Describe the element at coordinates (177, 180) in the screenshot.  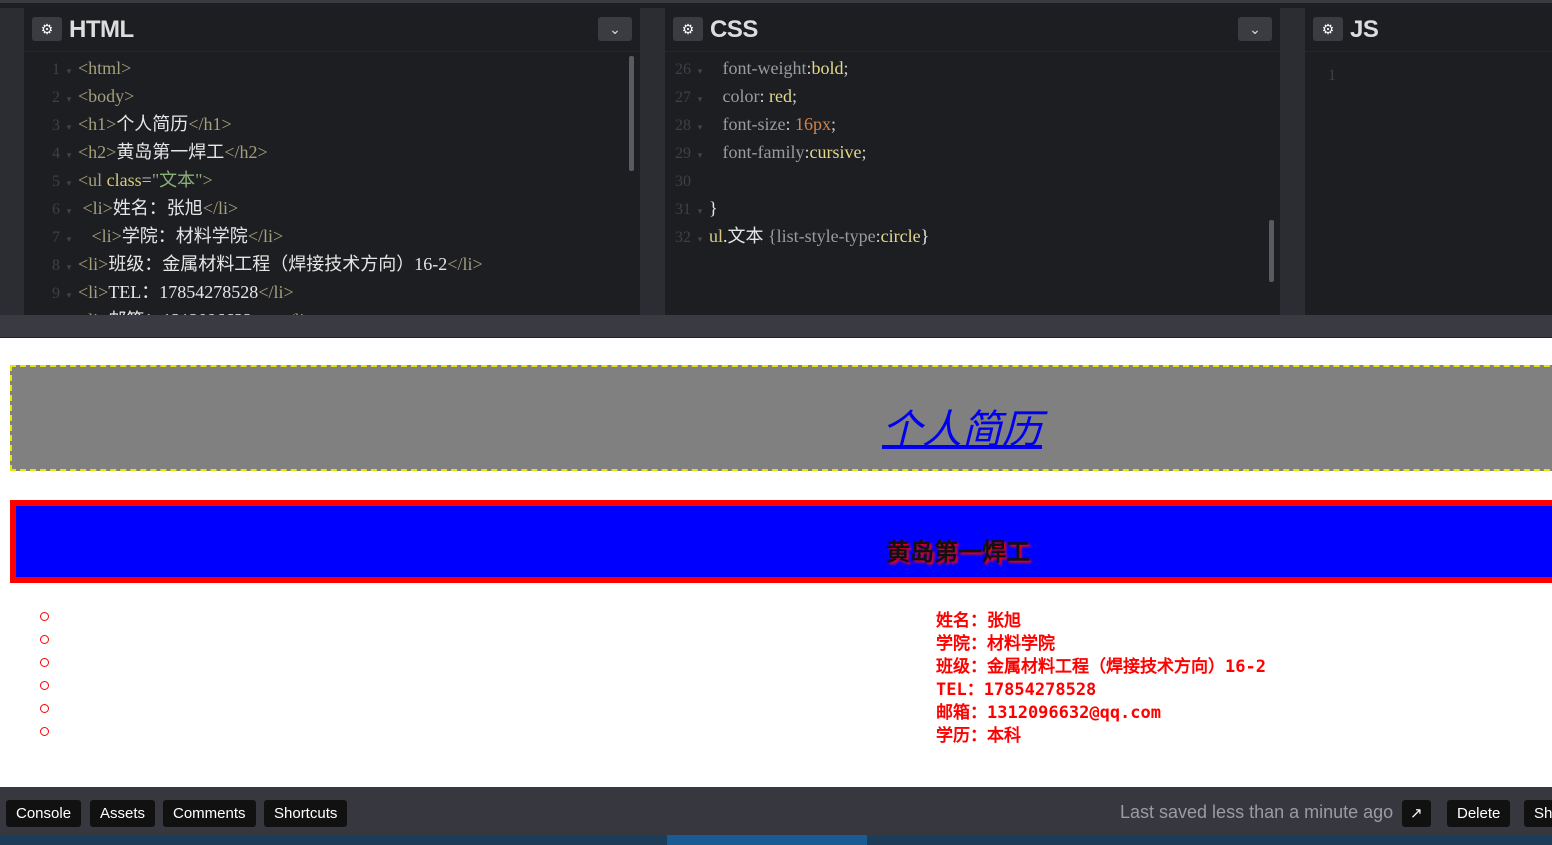
I see `code-token: "文本"` at that location.